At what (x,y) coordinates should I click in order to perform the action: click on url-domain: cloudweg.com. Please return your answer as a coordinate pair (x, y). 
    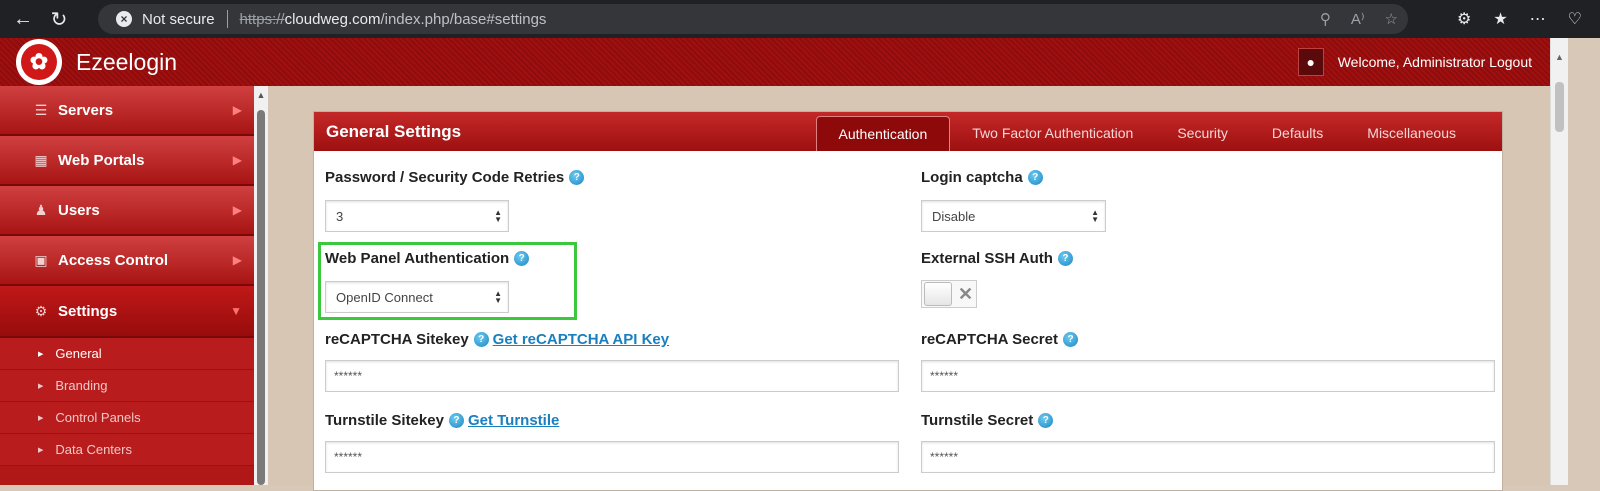
    Looking at the image, I should click on (332, 19).